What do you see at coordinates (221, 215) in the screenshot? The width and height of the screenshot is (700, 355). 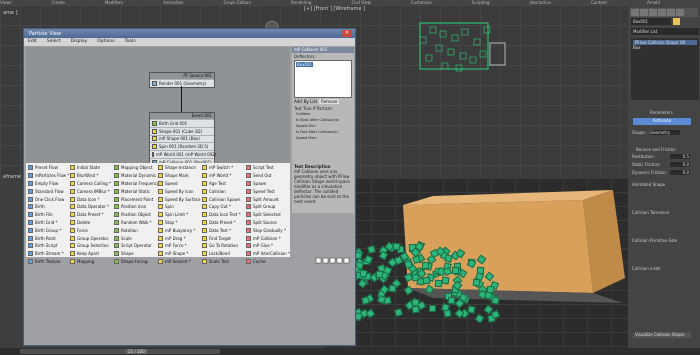 I see `depot-item: Data Icon Test *` at bounding box center [221, 215].